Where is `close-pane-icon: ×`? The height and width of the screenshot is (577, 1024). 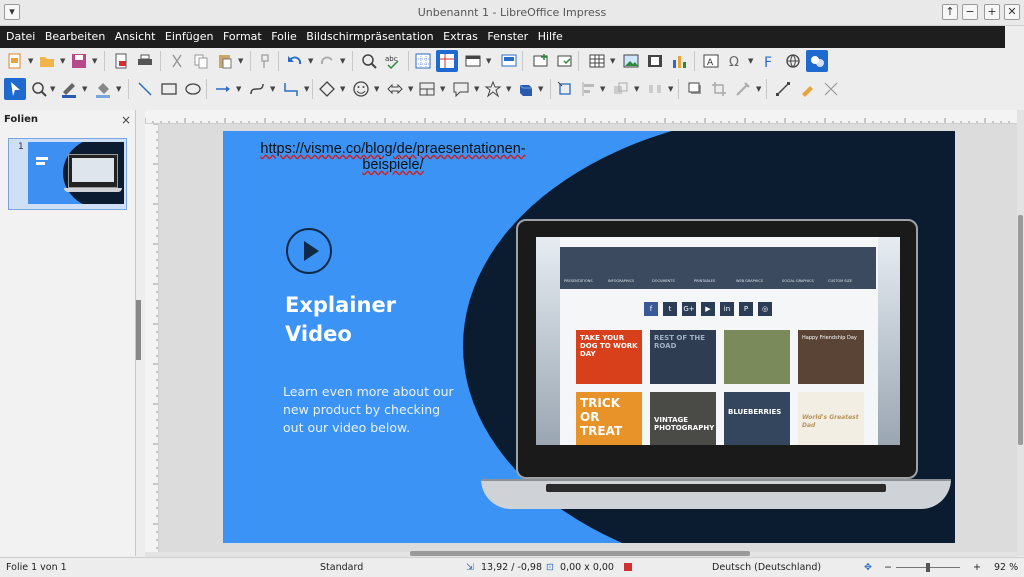
close-pane-icon: × is located at coordinates (126, 120).